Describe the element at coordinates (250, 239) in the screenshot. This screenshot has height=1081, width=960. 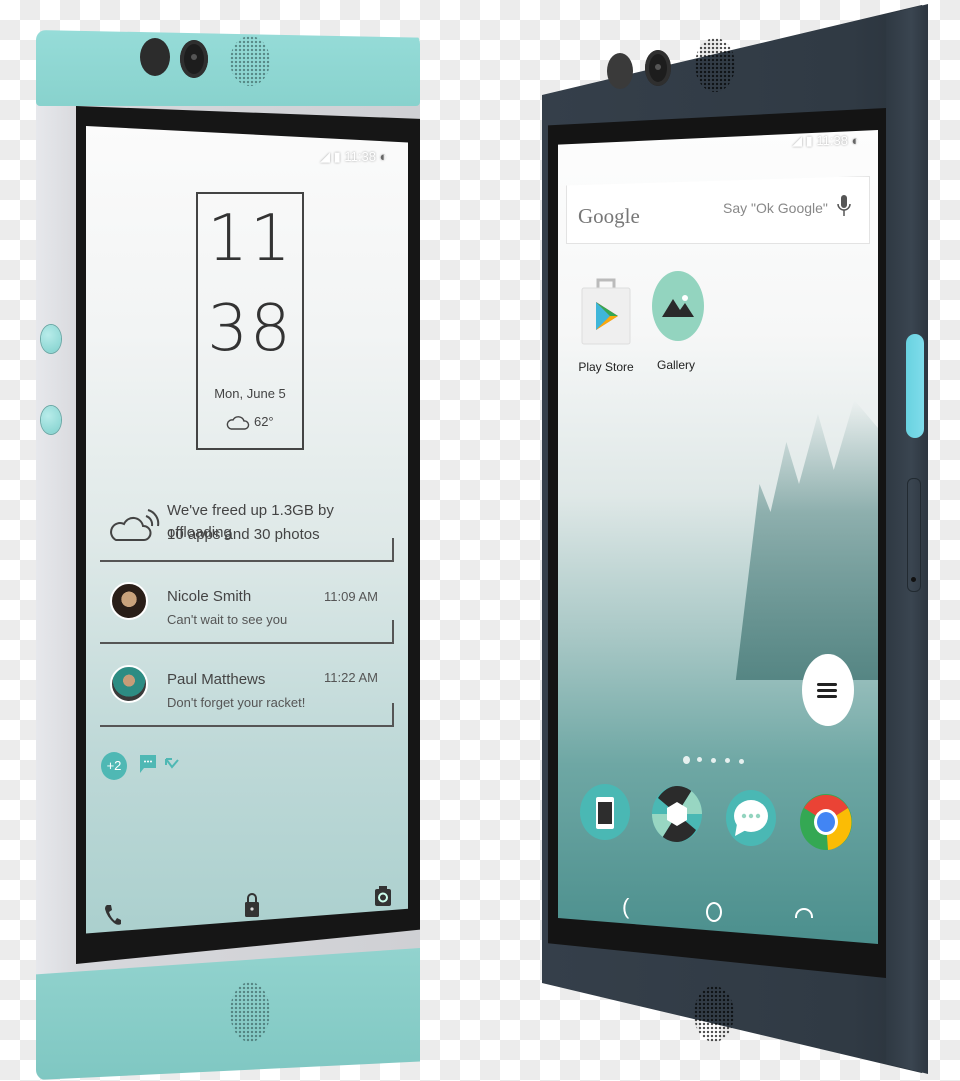
I see `clock-hour: 11` at that location.